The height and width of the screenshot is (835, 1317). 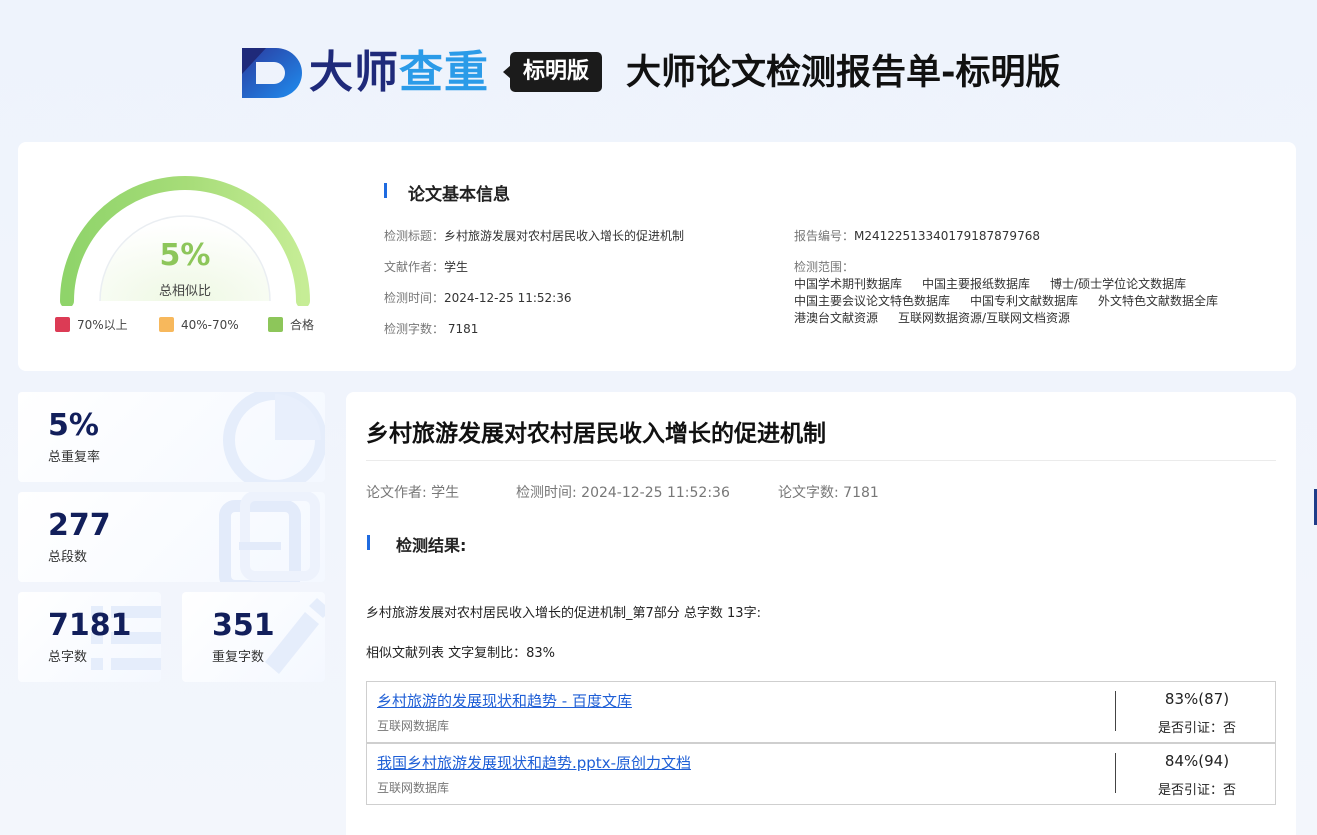 I want to click on meta-author: 论文作者: 学生, so click(x=413, y=493).